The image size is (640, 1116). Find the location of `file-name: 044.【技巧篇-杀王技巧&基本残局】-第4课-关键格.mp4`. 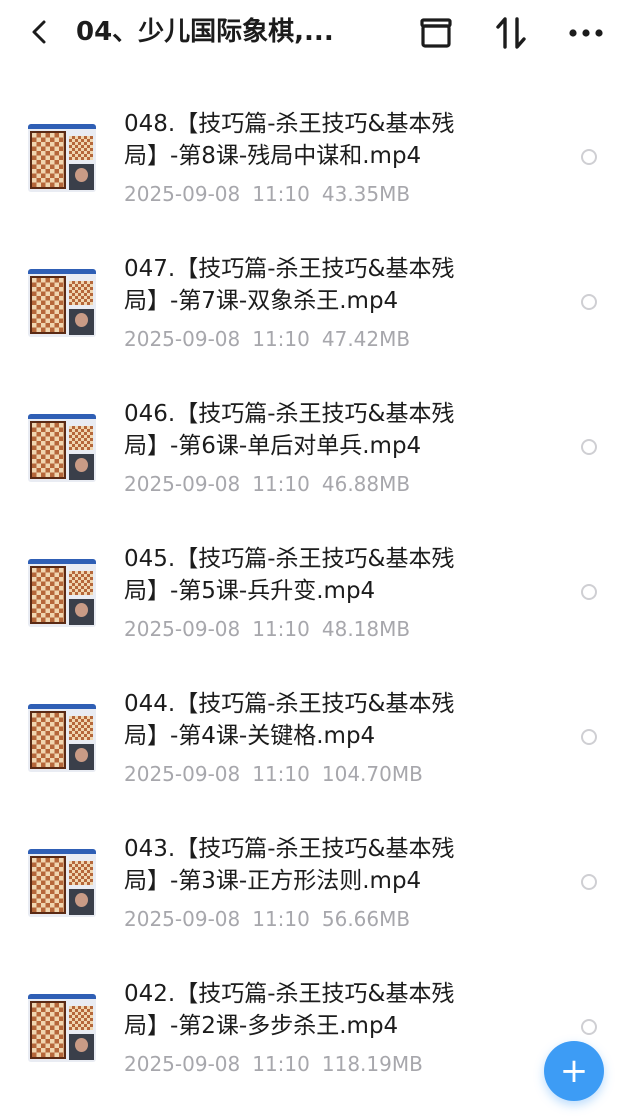

file-name: 044.【技巧篇-杀王技巧&基本残局】-第4课-关键格.mp4 is located at coordinates (289, 720).